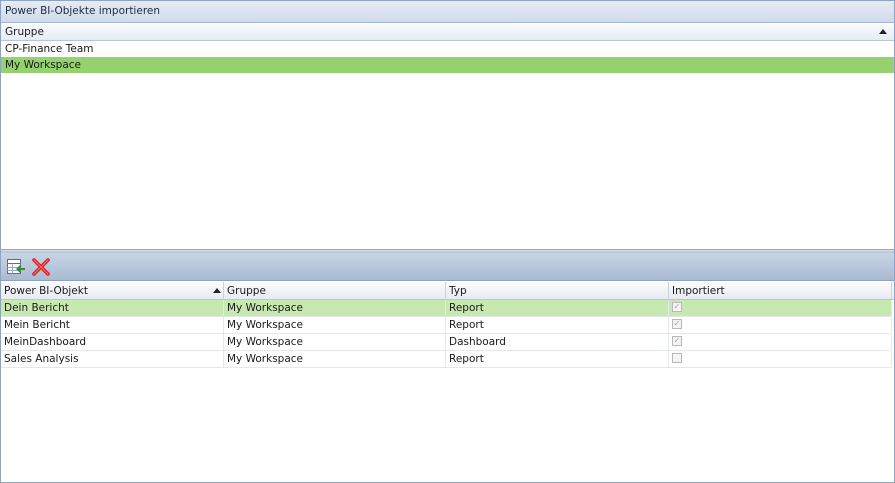 The width and height of the screenshot is (895, 483). Describe the element at coordinates (246, 291) in the screenshot. I see `column-label: Gruppe` at that location.